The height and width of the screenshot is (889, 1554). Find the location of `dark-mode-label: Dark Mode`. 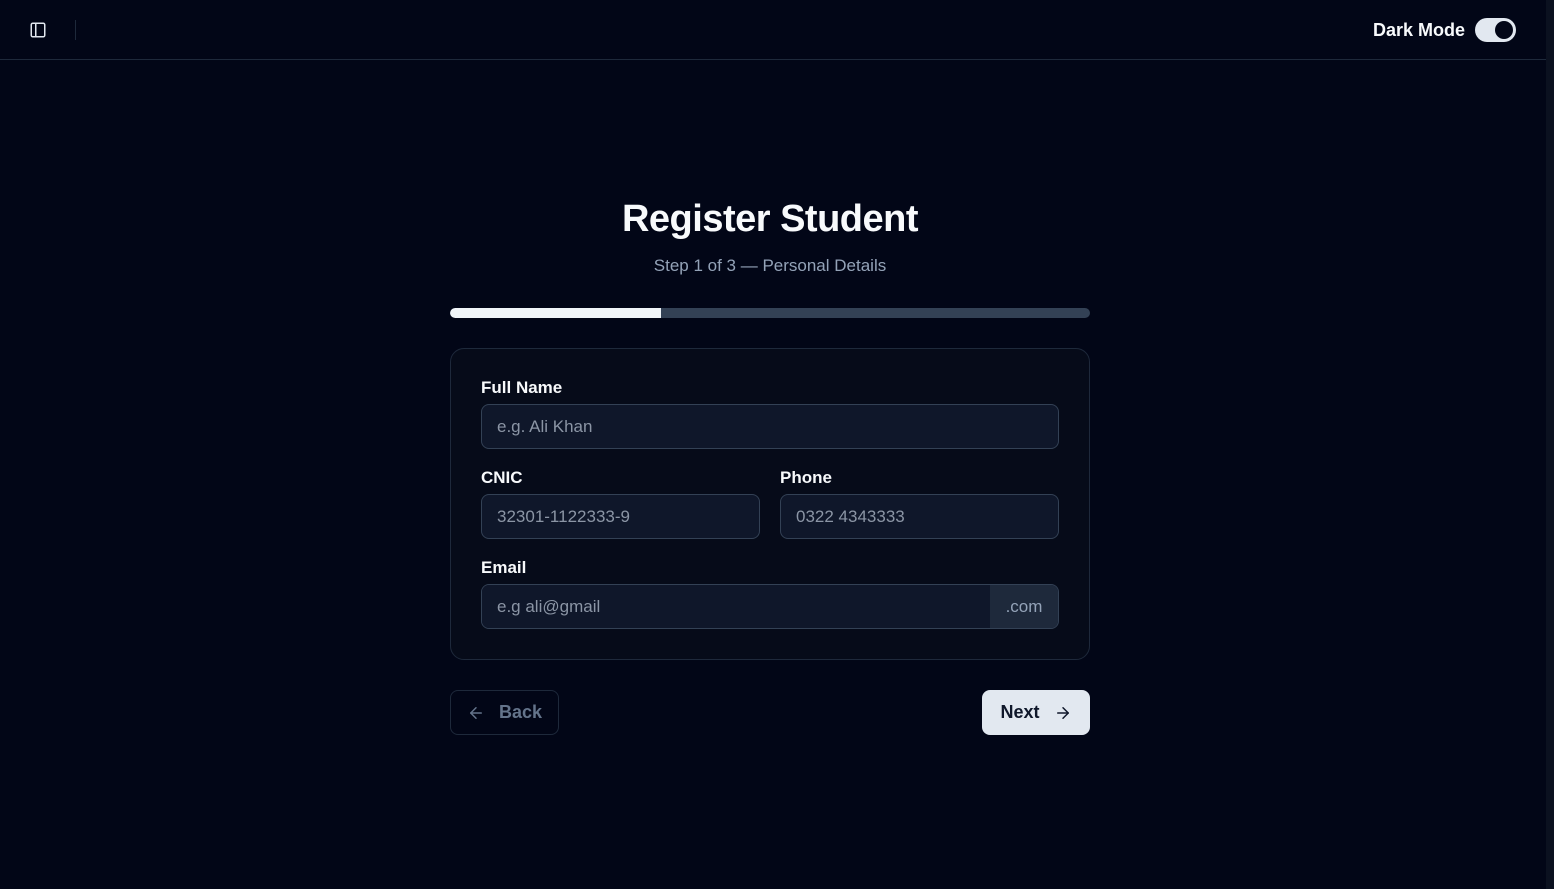

dark-mode-label: Dark Mode is located at coordinates (1418, 29).